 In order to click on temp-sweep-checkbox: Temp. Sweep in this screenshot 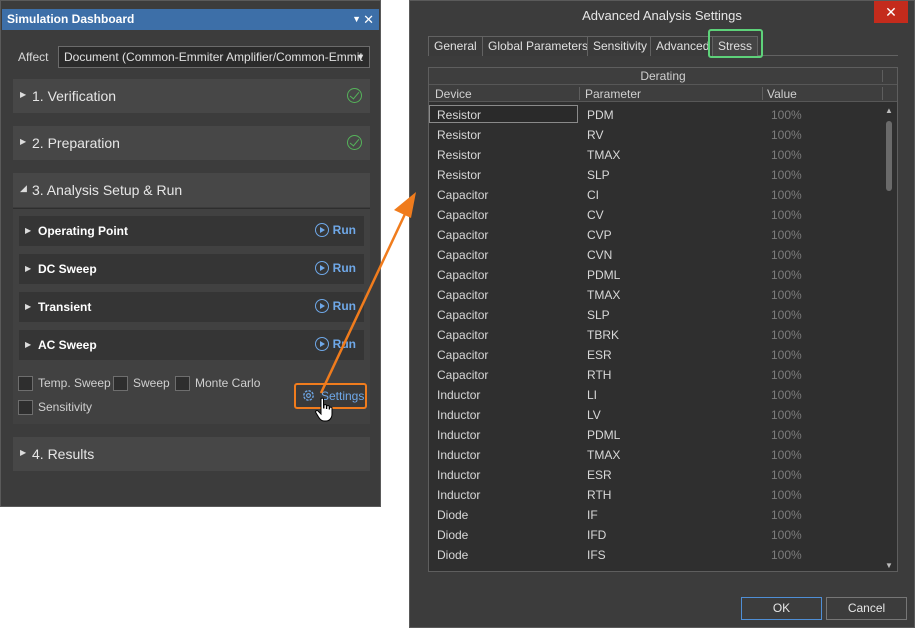, I will do `click(64, 383)`.